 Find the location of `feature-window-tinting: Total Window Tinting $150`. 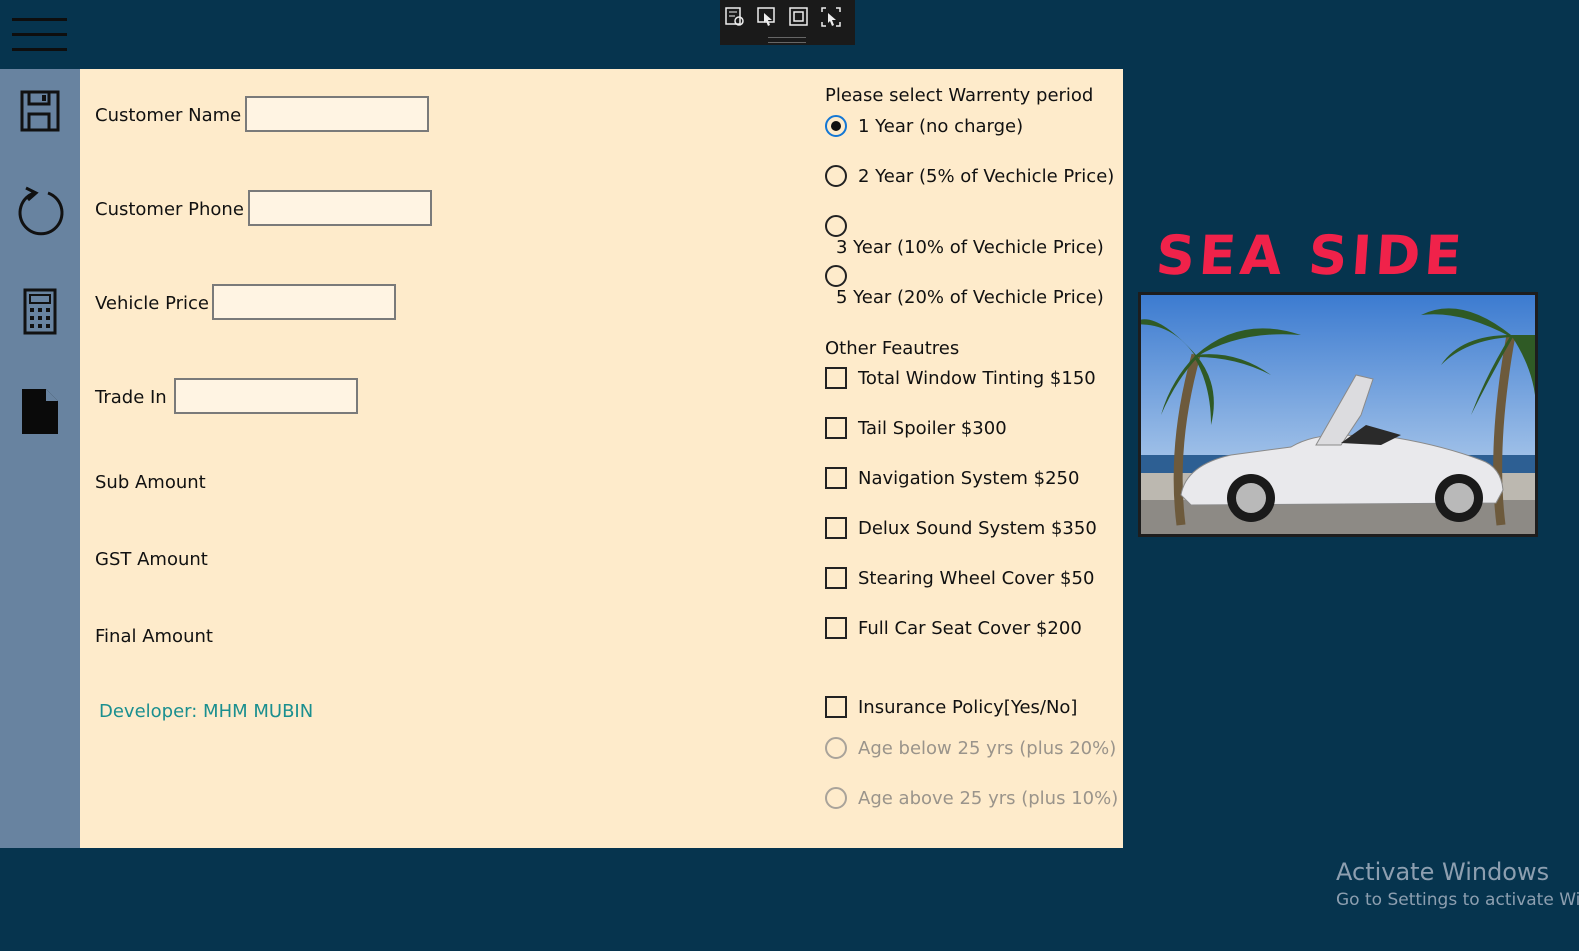

feature-window-tinting: Total Window Tinting $150 is located at coordinates (960, 380).